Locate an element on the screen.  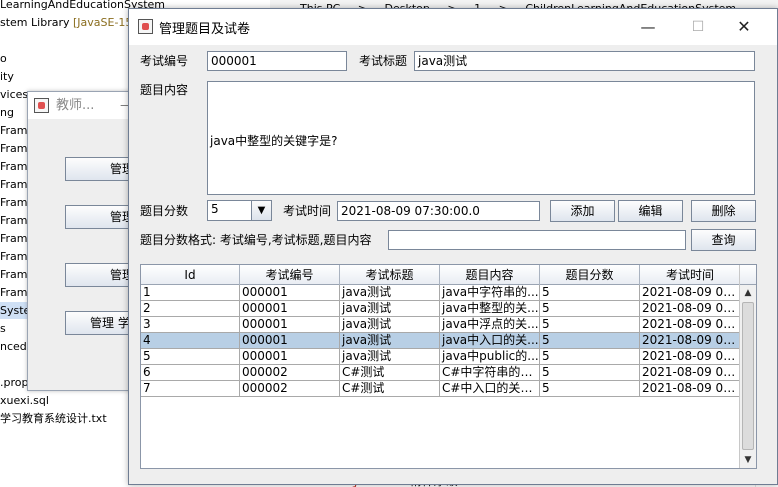
column-header-score: 题目分数 is located at coordinates (590, 275).